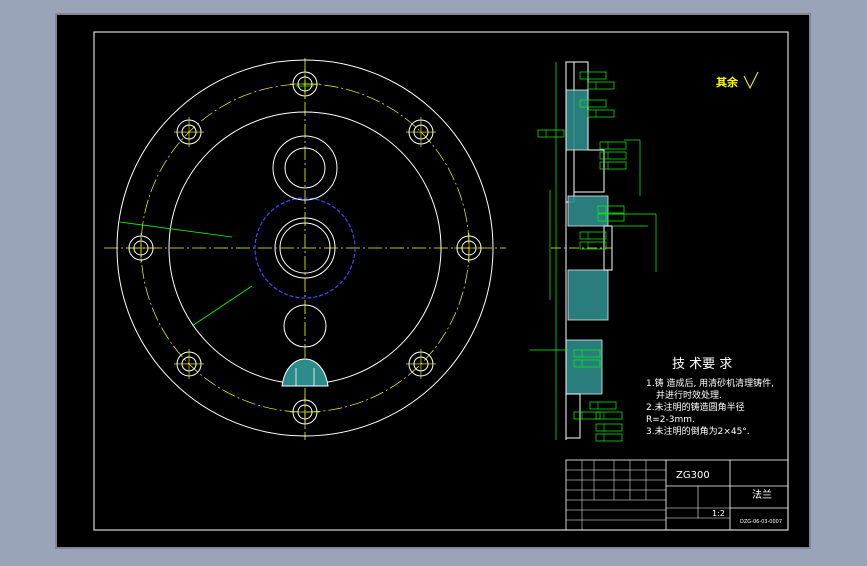 The width and height of the screenshot is (867, 566). What do you see at coordinates (761, 522) in the screenshot?
I see `drawing-number: DZG-06-03-0007` at bounding box center [761, 522].